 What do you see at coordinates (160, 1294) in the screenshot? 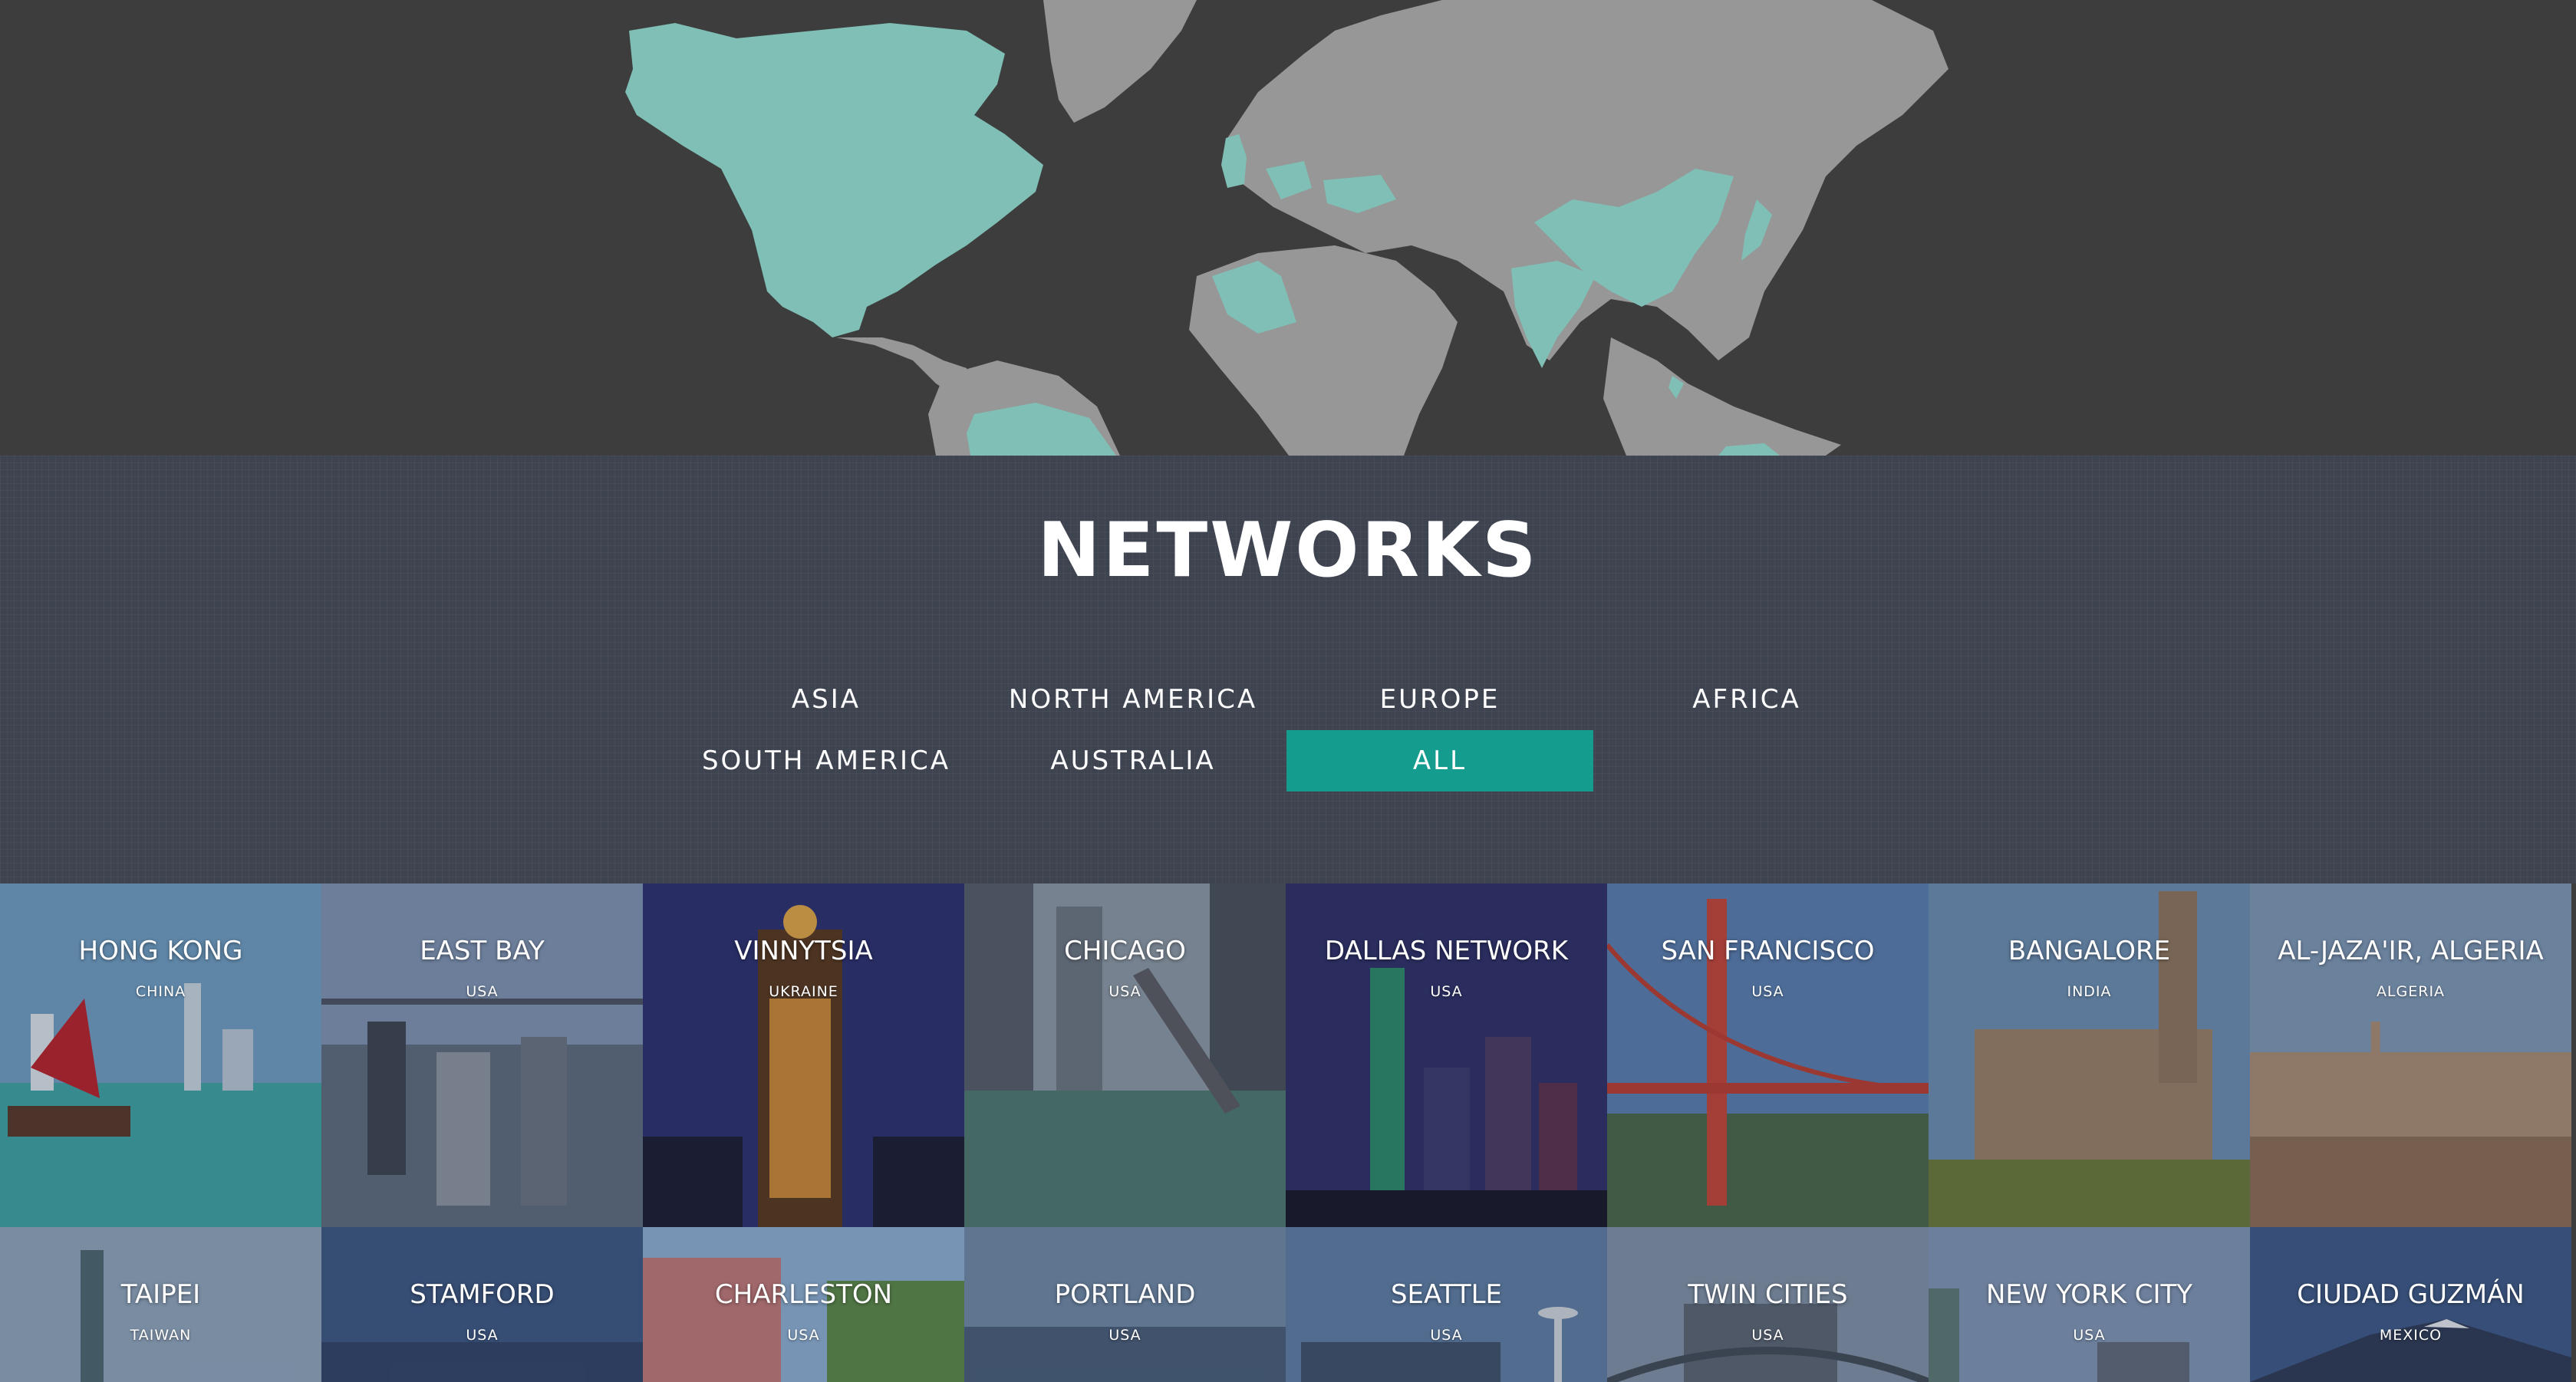
I see `tile-city-name: TAIPEI` at bounding box center [160, 1294].